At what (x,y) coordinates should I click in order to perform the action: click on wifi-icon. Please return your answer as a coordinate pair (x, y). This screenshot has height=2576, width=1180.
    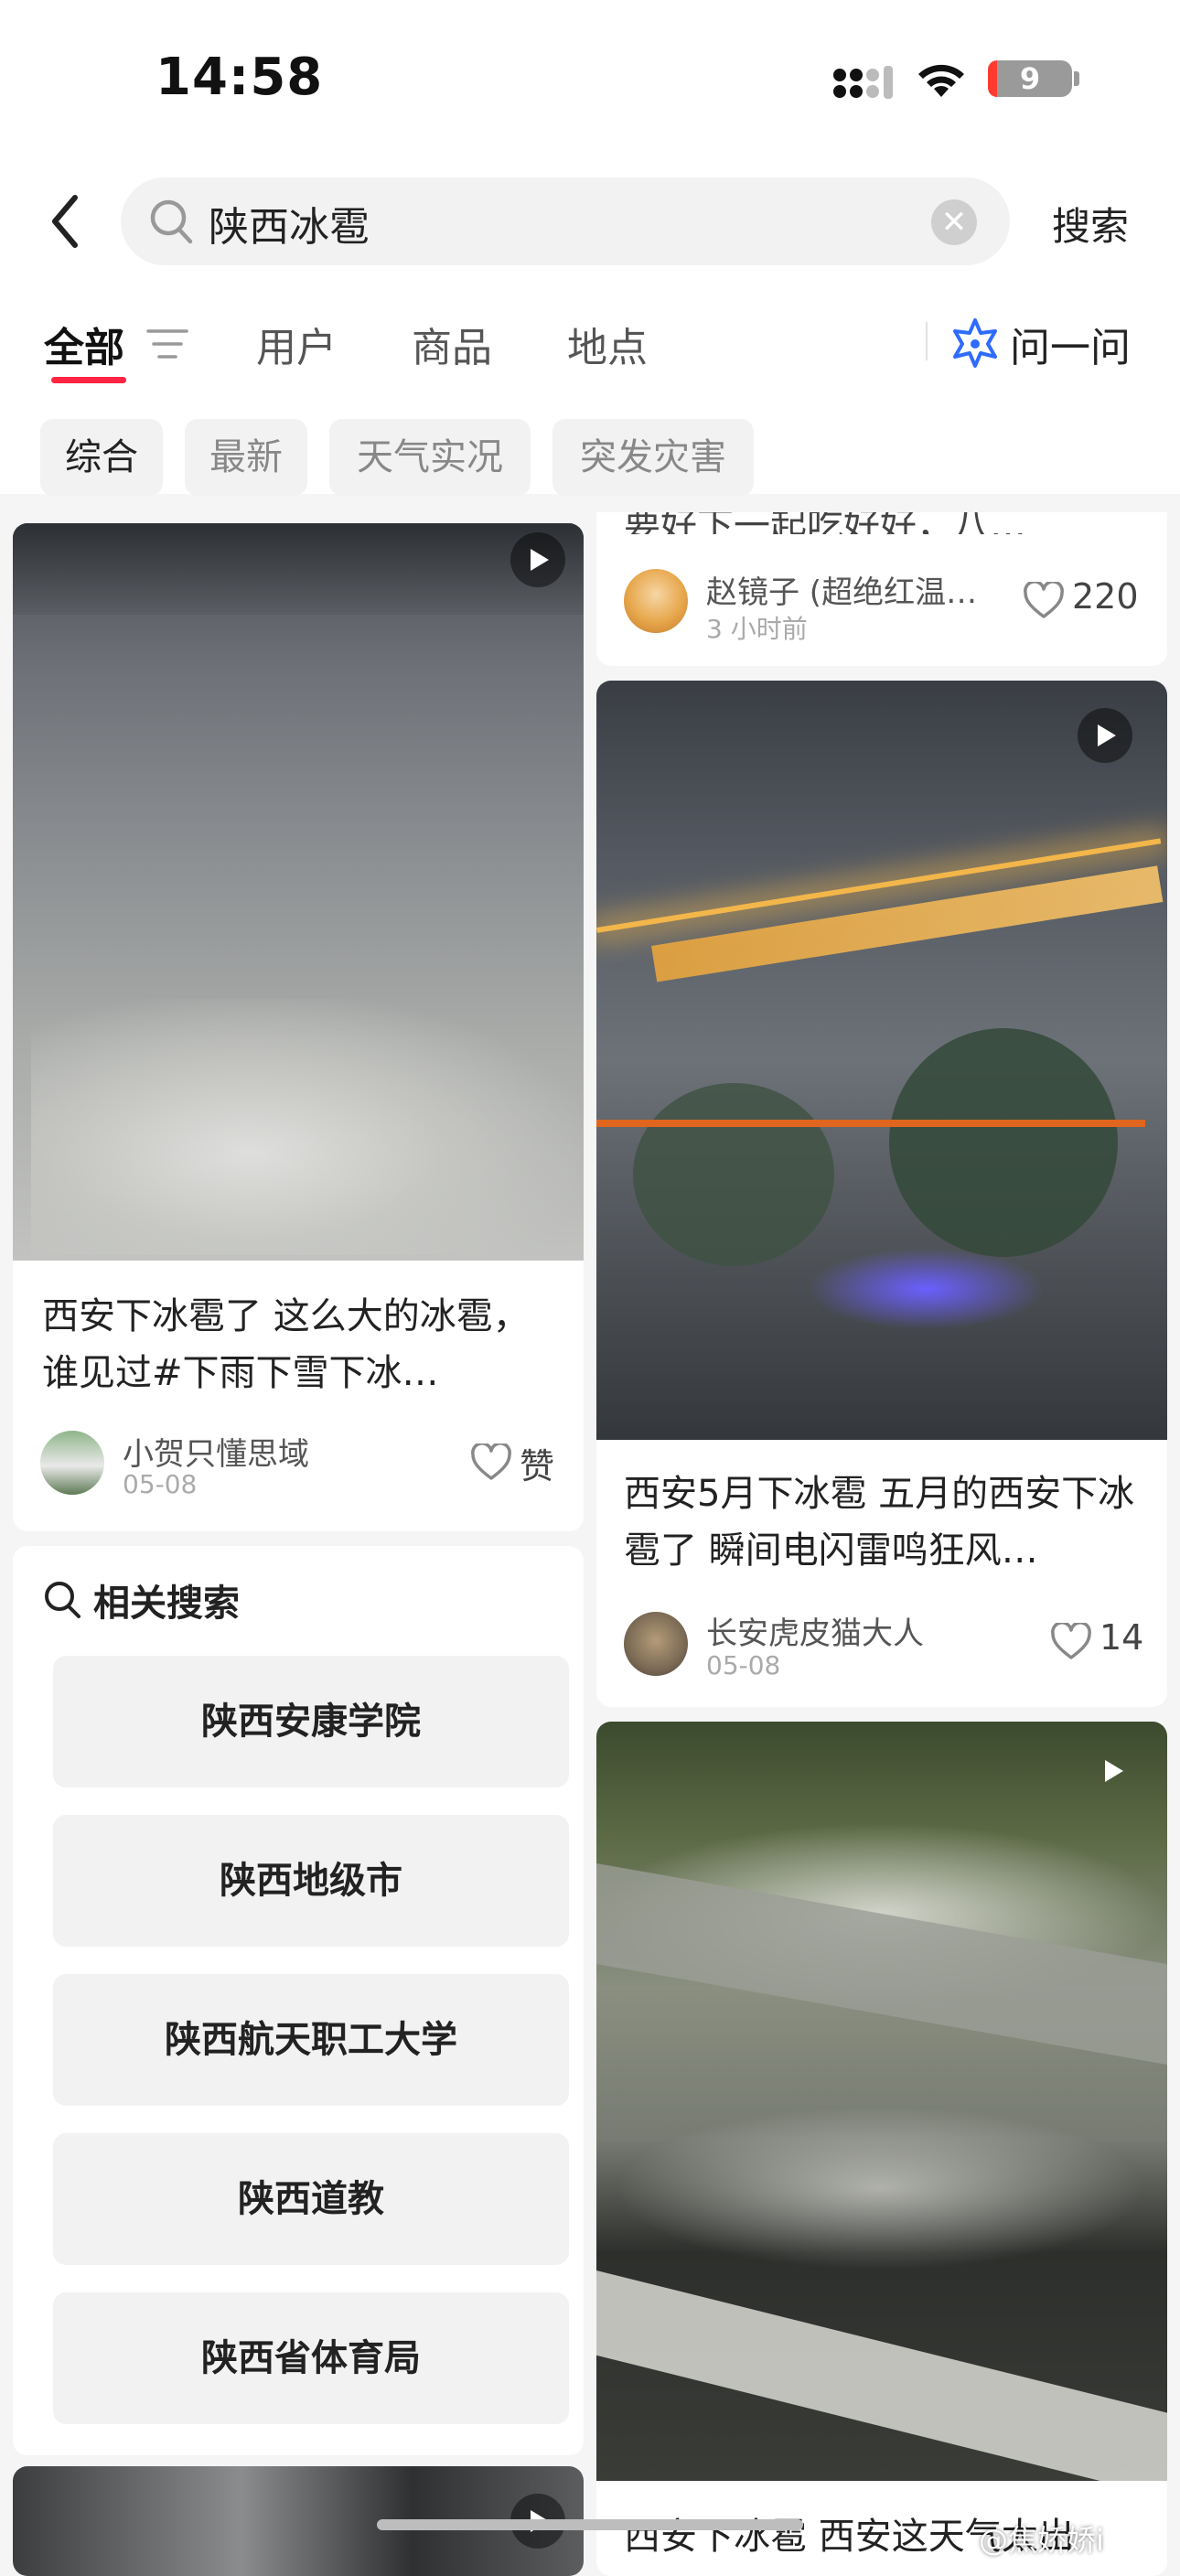
    Looking at the image, I should click on (941, 80).